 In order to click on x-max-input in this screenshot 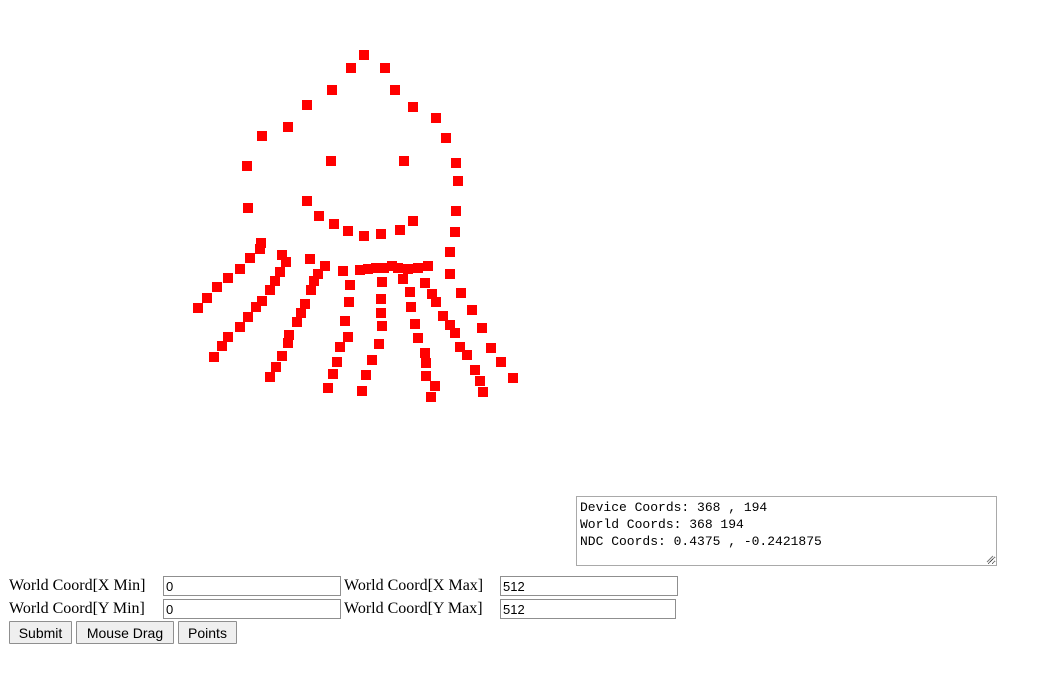, I will do `click(589, 586)`.